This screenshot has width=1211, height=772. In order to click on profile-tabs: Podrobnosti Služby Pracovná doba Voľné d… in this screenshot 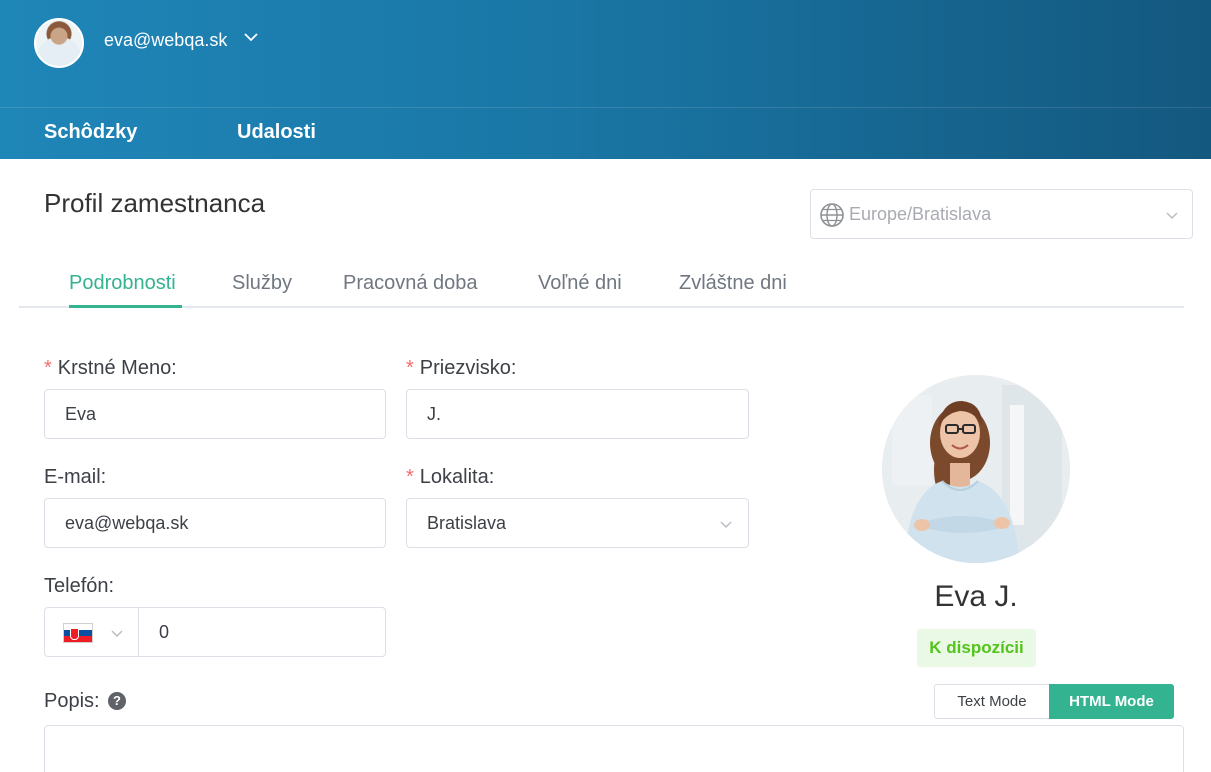, I will do `click(601, 285)`.